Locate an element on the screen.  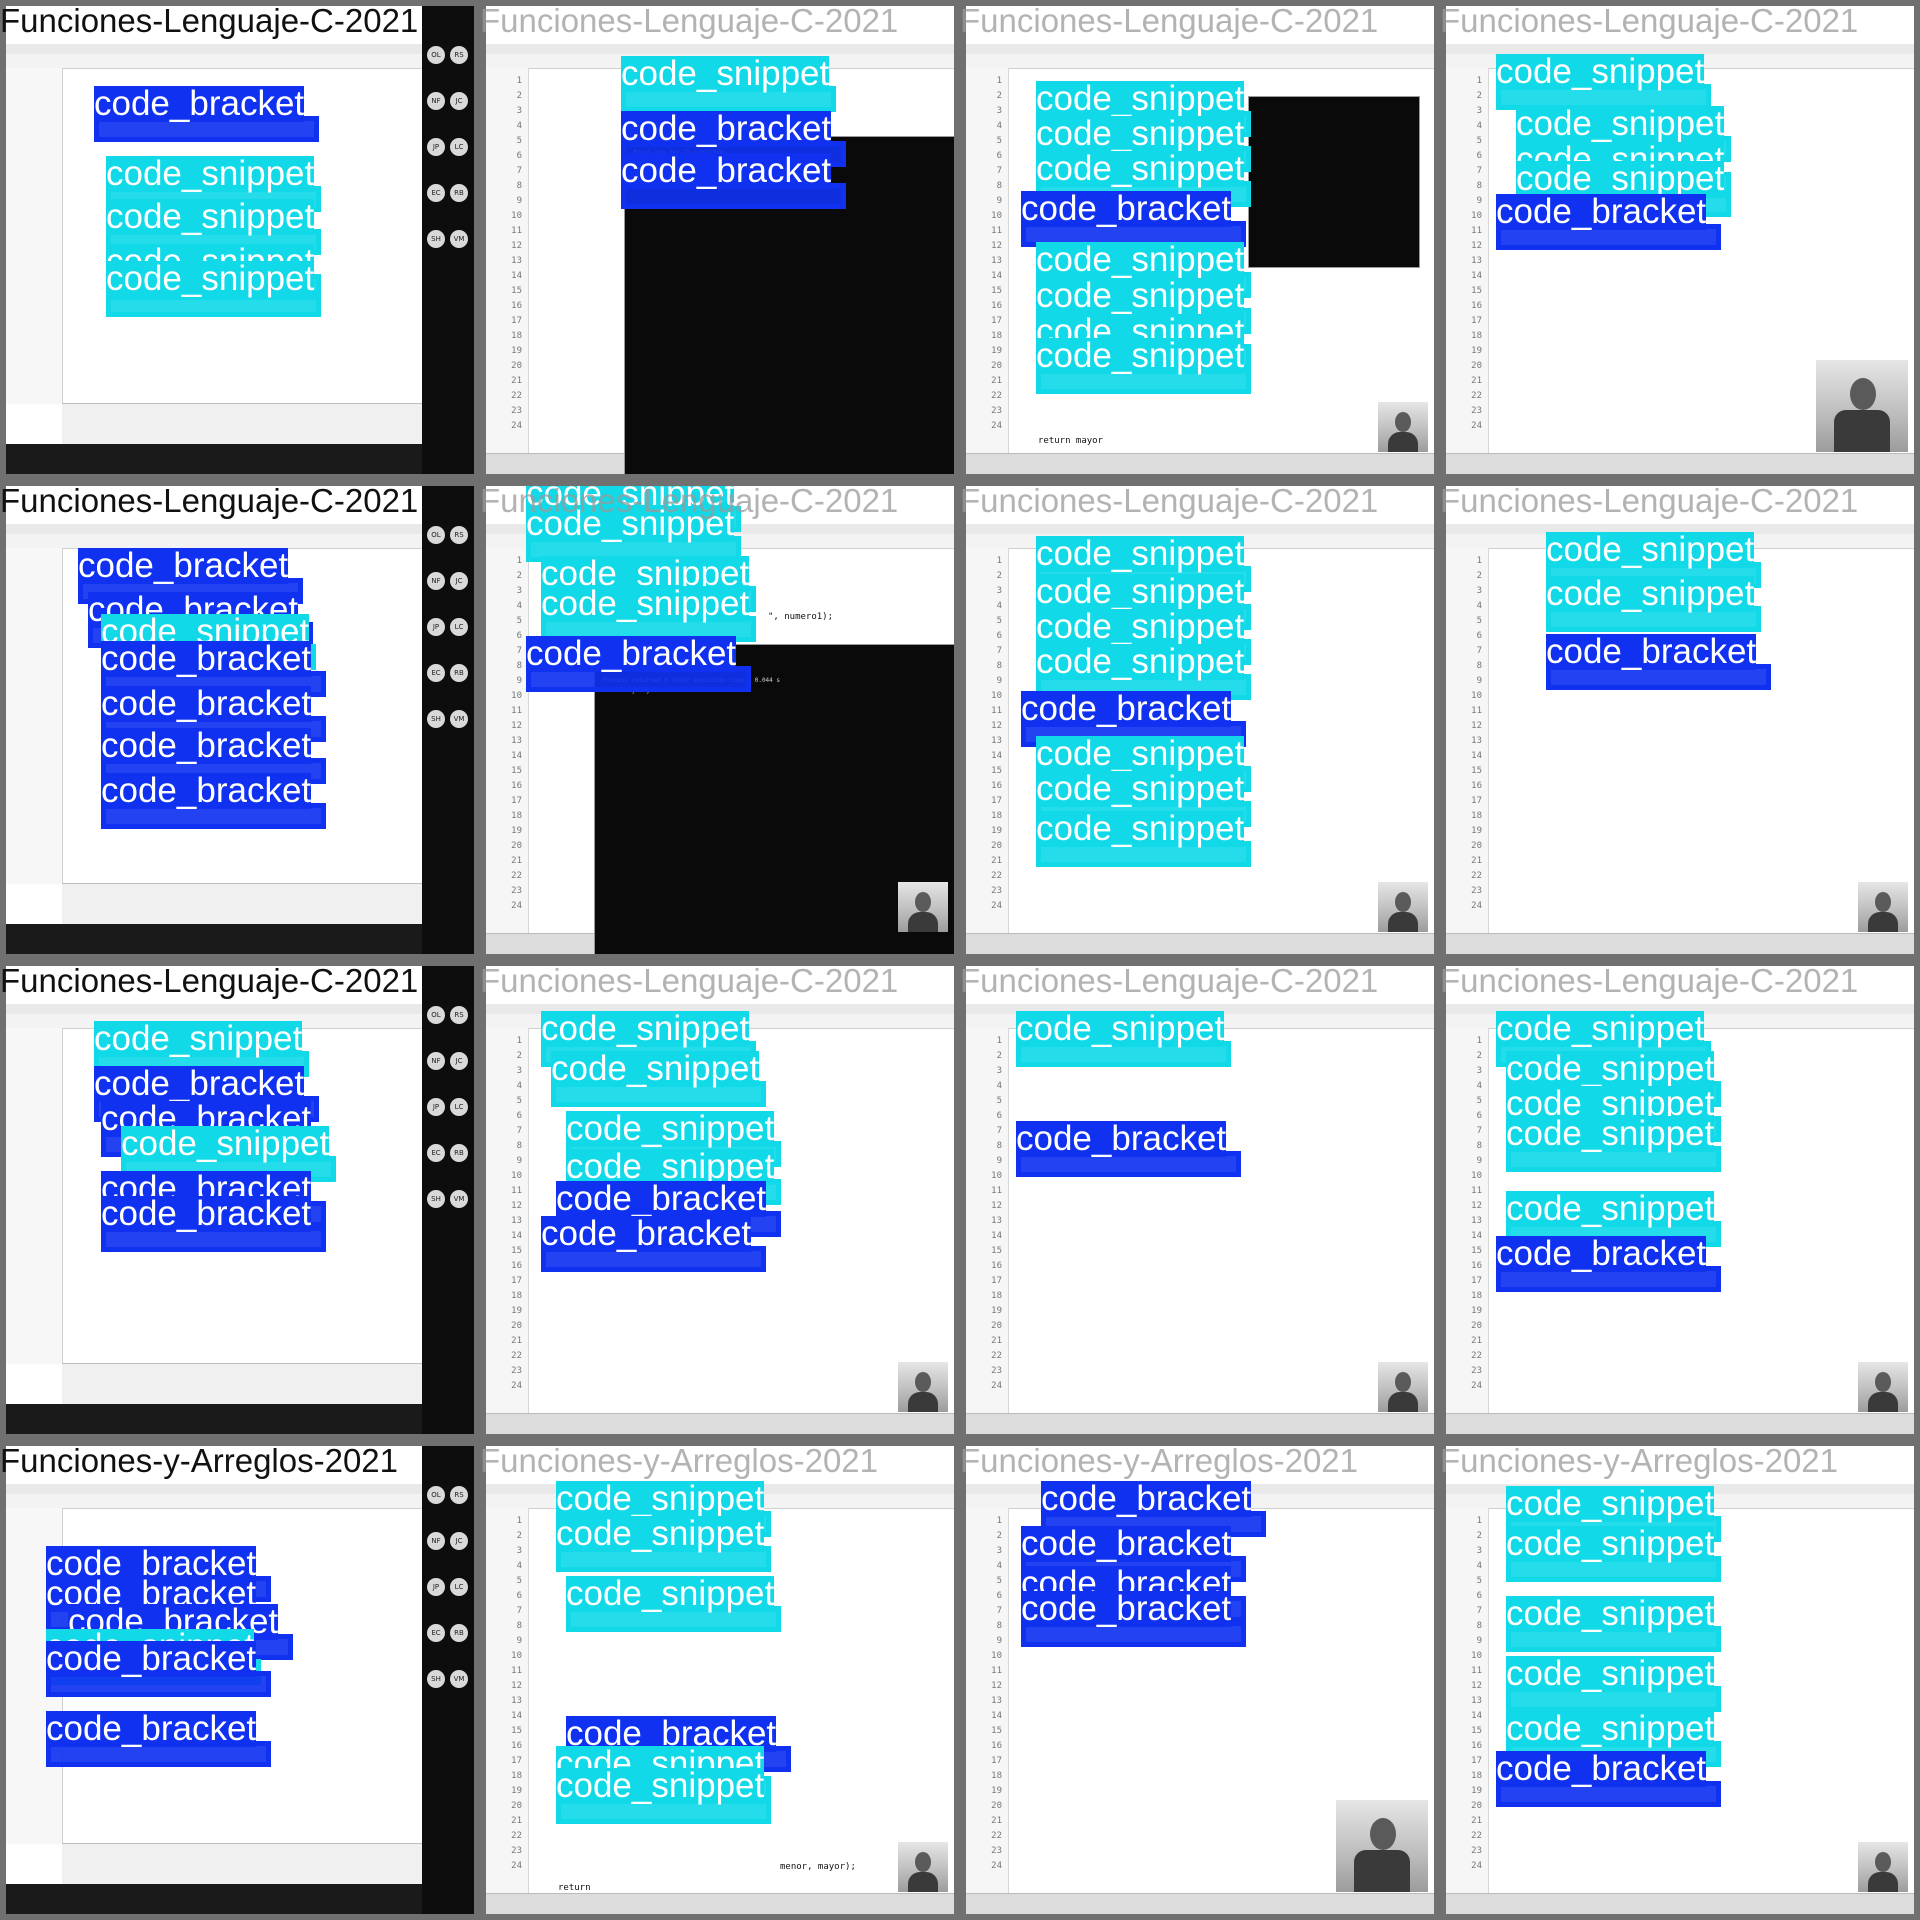
webcam-thumbnail is located at coordinates (1883, 1387).